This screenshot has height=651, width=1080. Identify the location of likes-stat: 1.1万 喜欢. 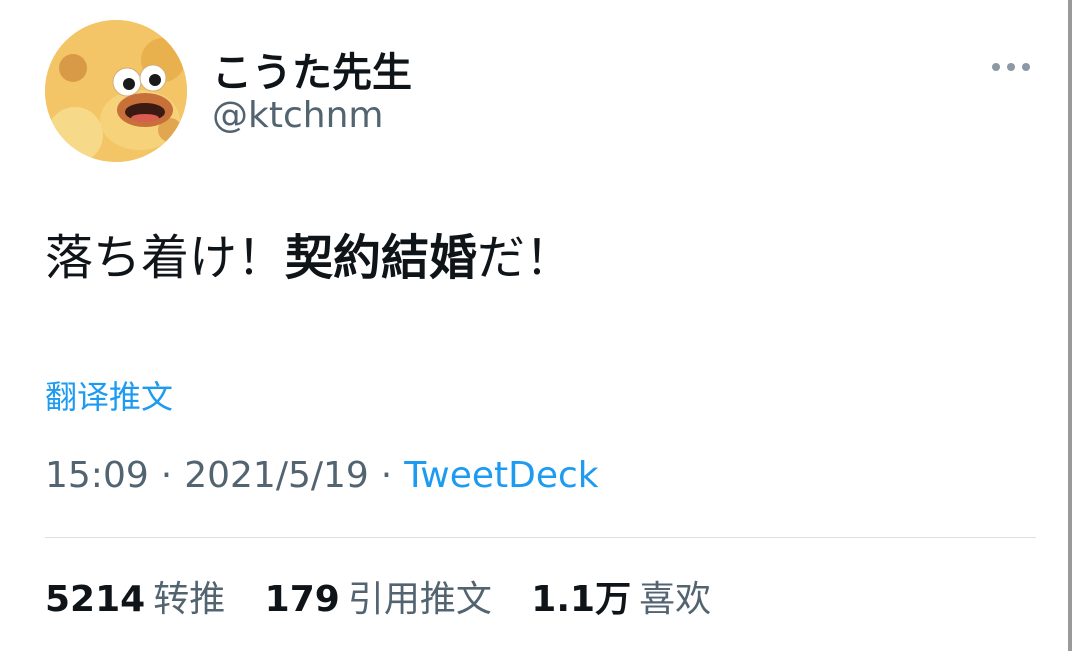
(621, 599).